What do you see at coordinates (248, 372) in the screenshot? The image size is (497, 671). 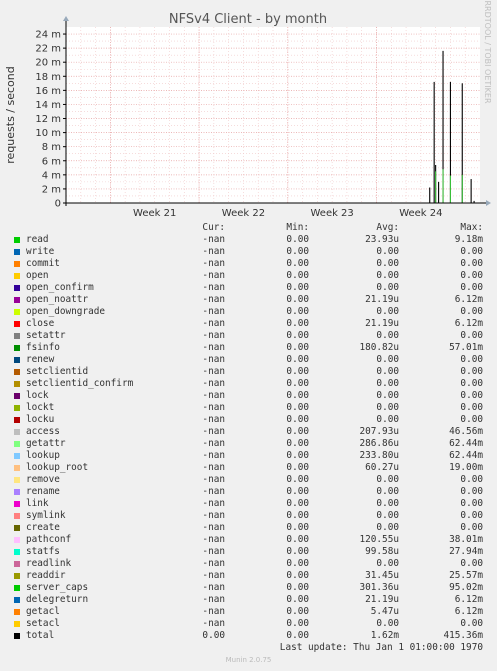 I see `legend-row-setclientid: setclientid -nan 0.00 0.00 0.00` at bounding box center [248, 372].